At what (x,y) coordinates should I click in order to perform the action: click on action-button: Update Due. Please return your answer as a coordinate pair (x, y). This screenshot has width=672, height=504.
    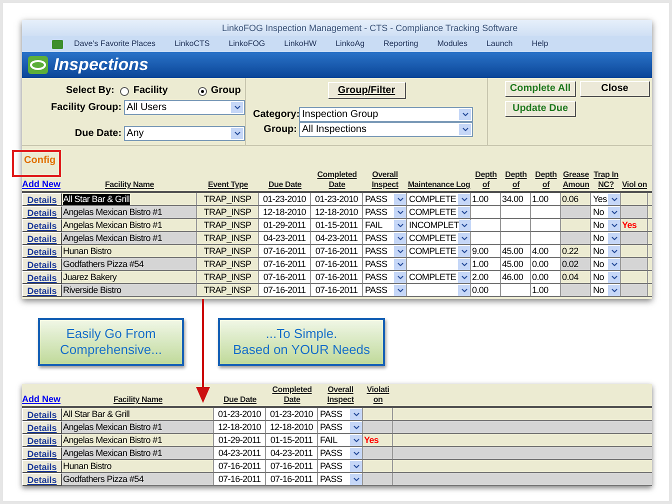
    Looking at the image, I should click on (540, 109).